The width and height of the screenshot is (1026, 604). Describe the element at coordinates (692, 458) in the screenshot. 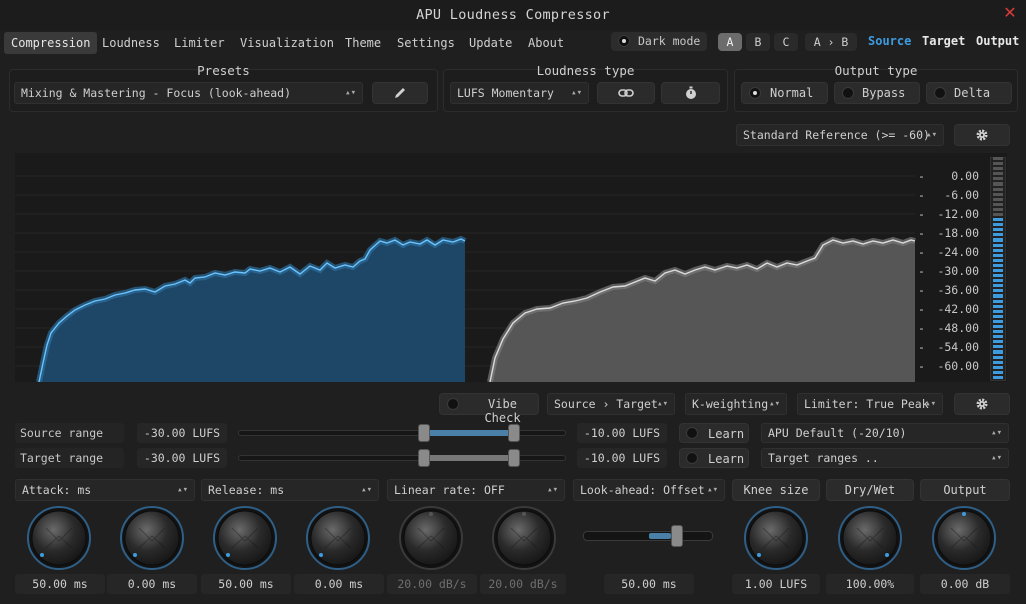

I see `target-learn-radio` at that location.